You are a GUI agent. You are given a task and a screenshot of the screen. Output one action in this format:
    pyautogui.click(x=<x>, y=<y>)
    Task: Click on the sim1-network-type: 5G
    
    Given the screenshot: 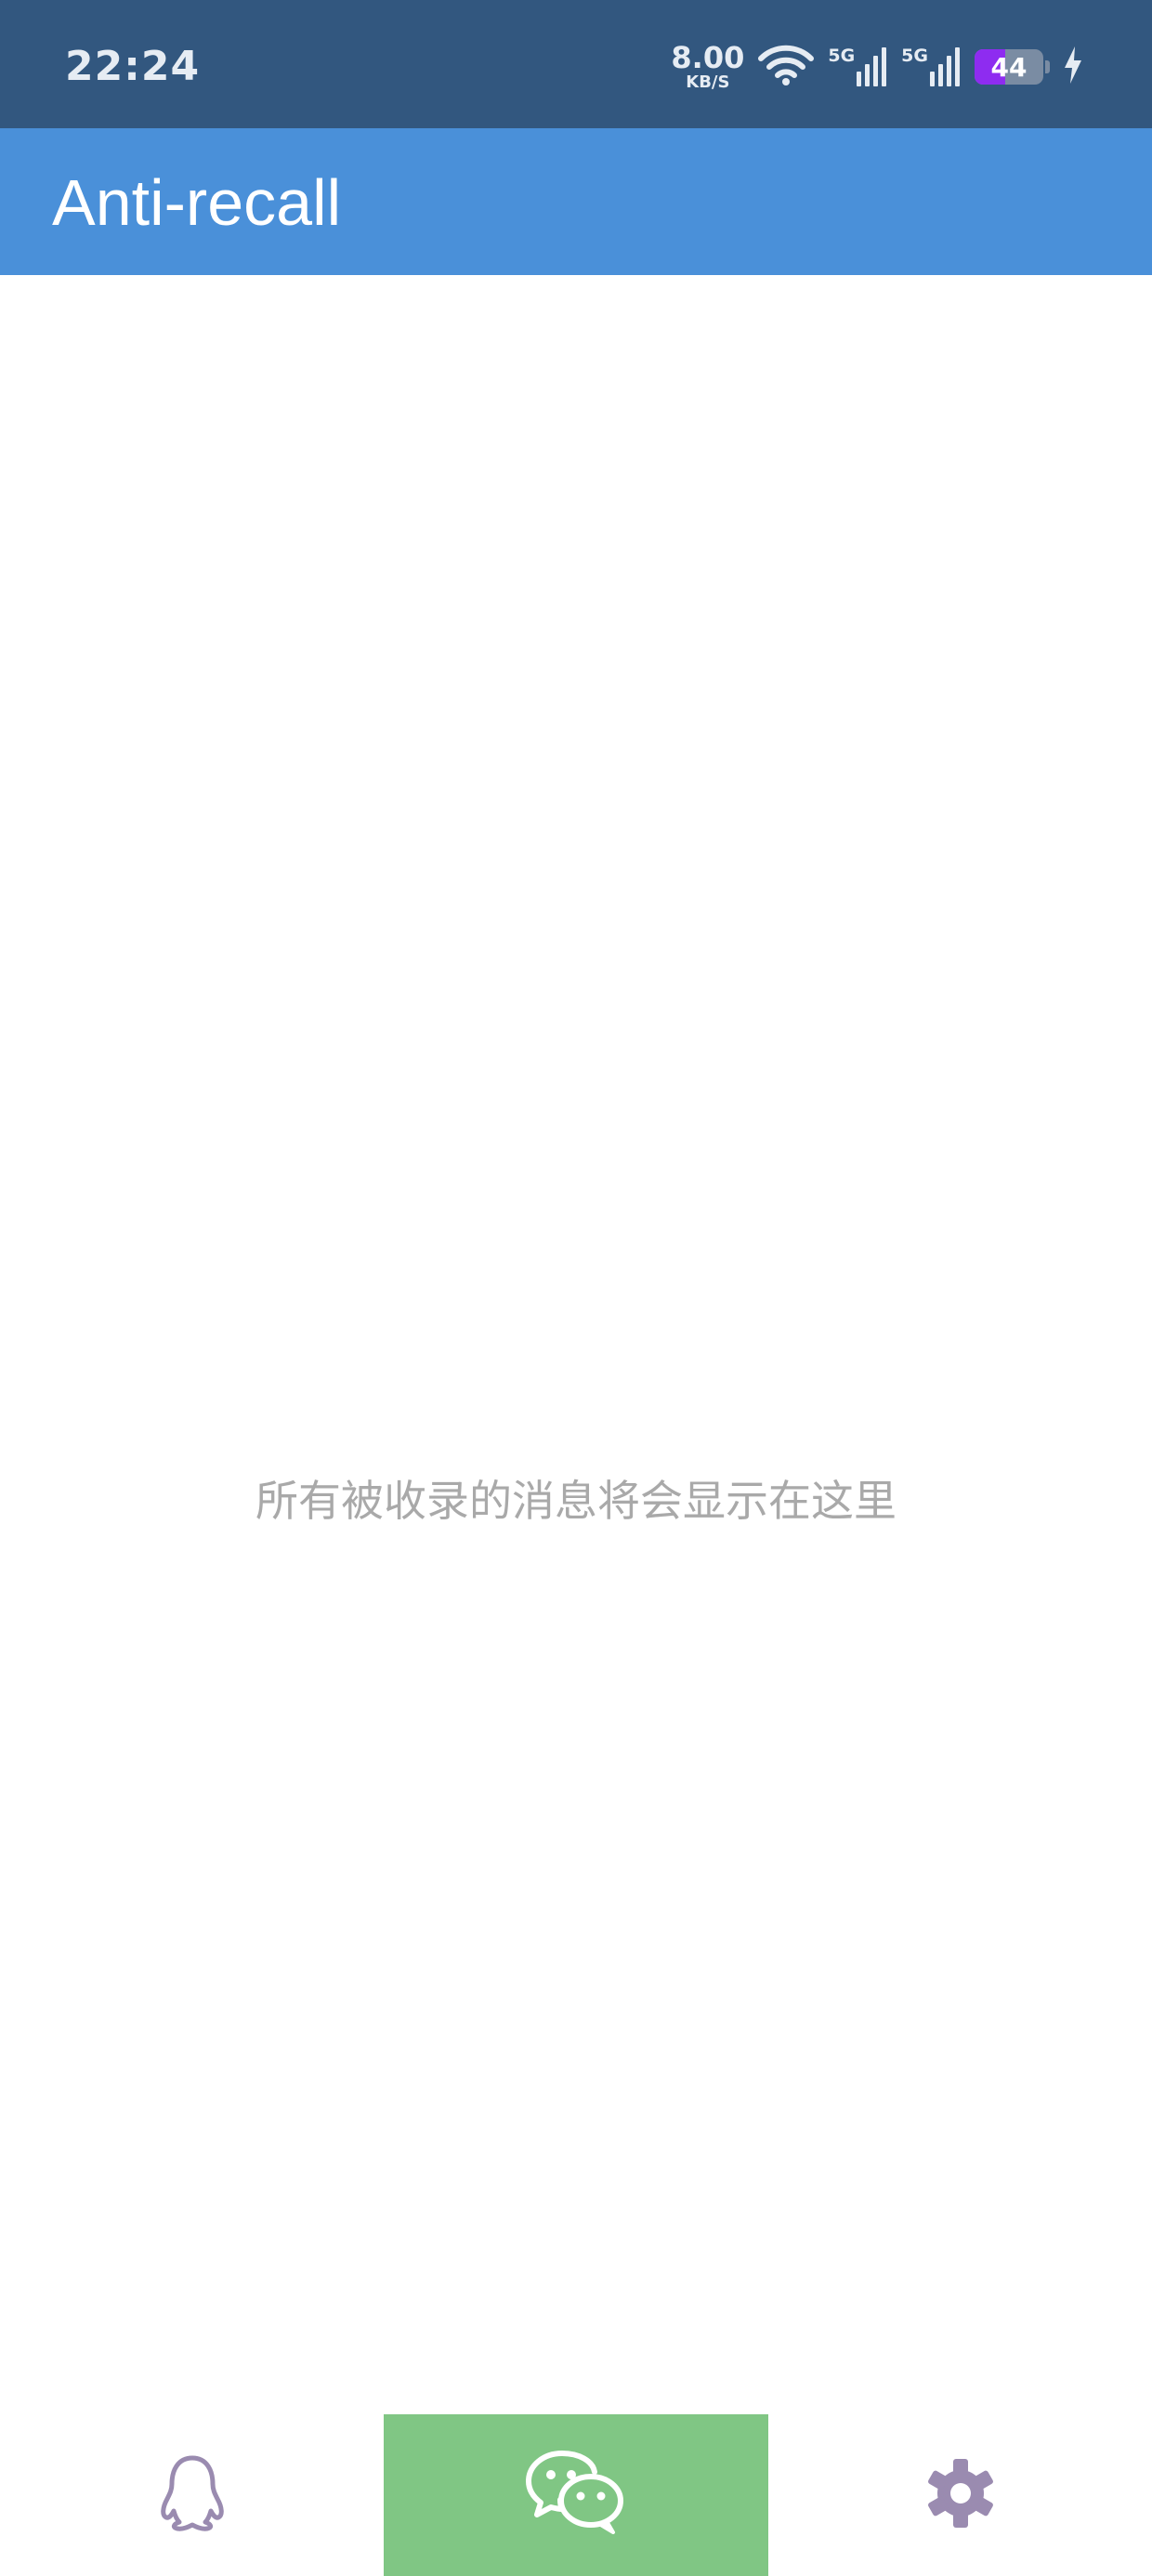 What is the action you would take?
    pyautogui.click(x=842, y=56)
    